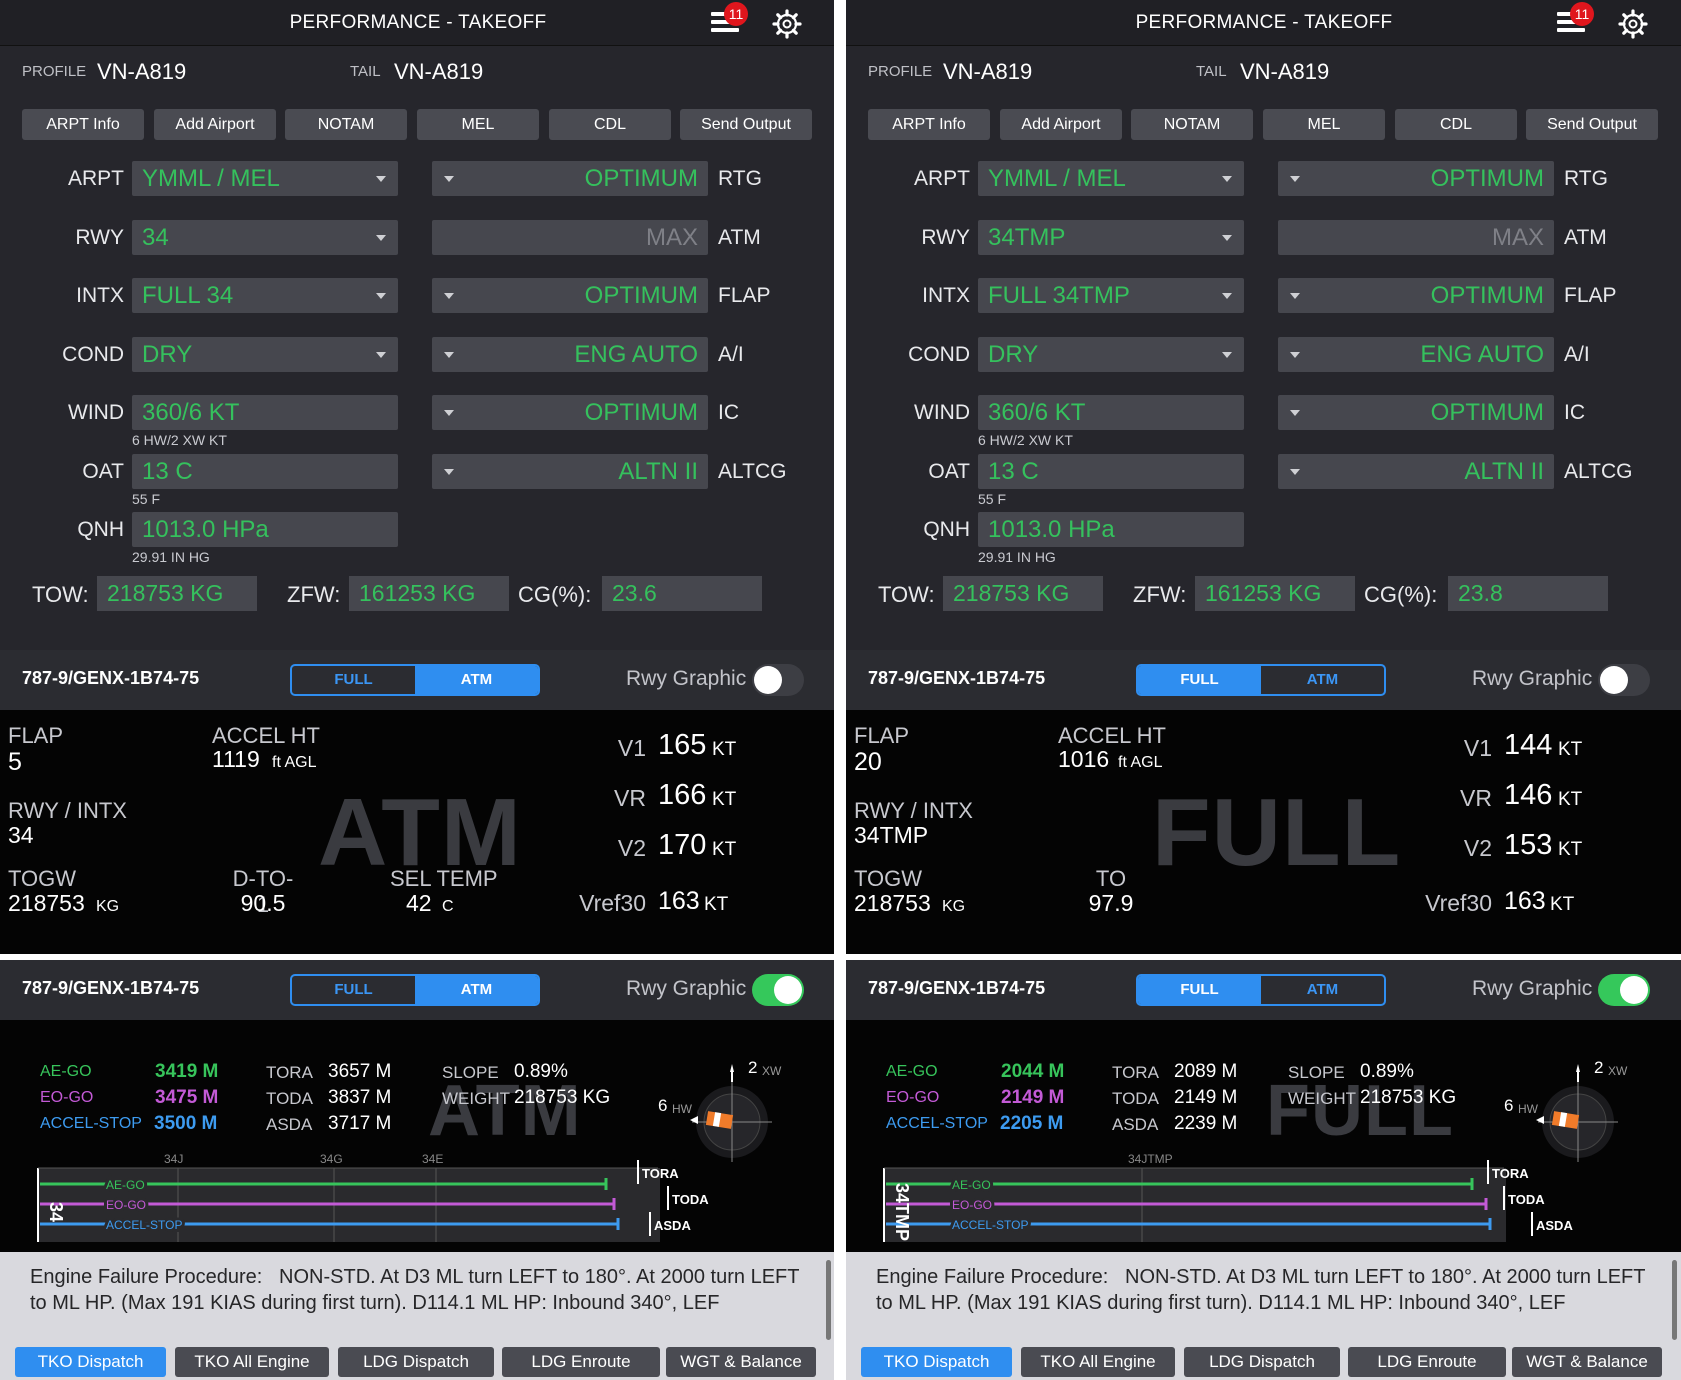 The height and width of the screenshot is (1380, 1681). I want to click on cg-field: 23.8, so click(1528, 593).